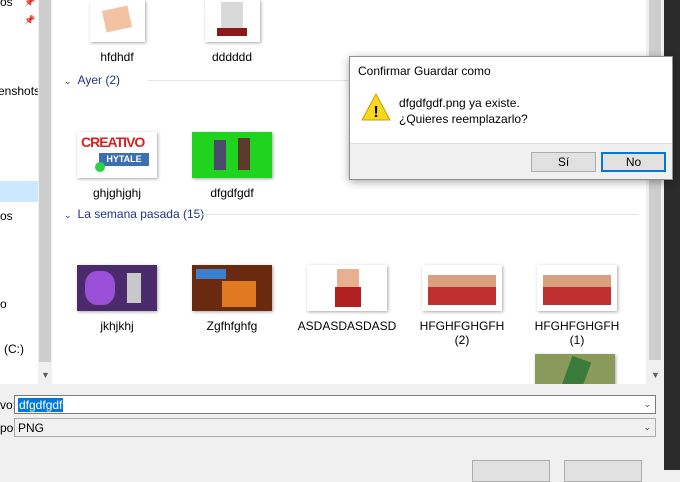  I want to click on group-header-last-week: ⌄ La semana pasada (15), so click(134, 214).